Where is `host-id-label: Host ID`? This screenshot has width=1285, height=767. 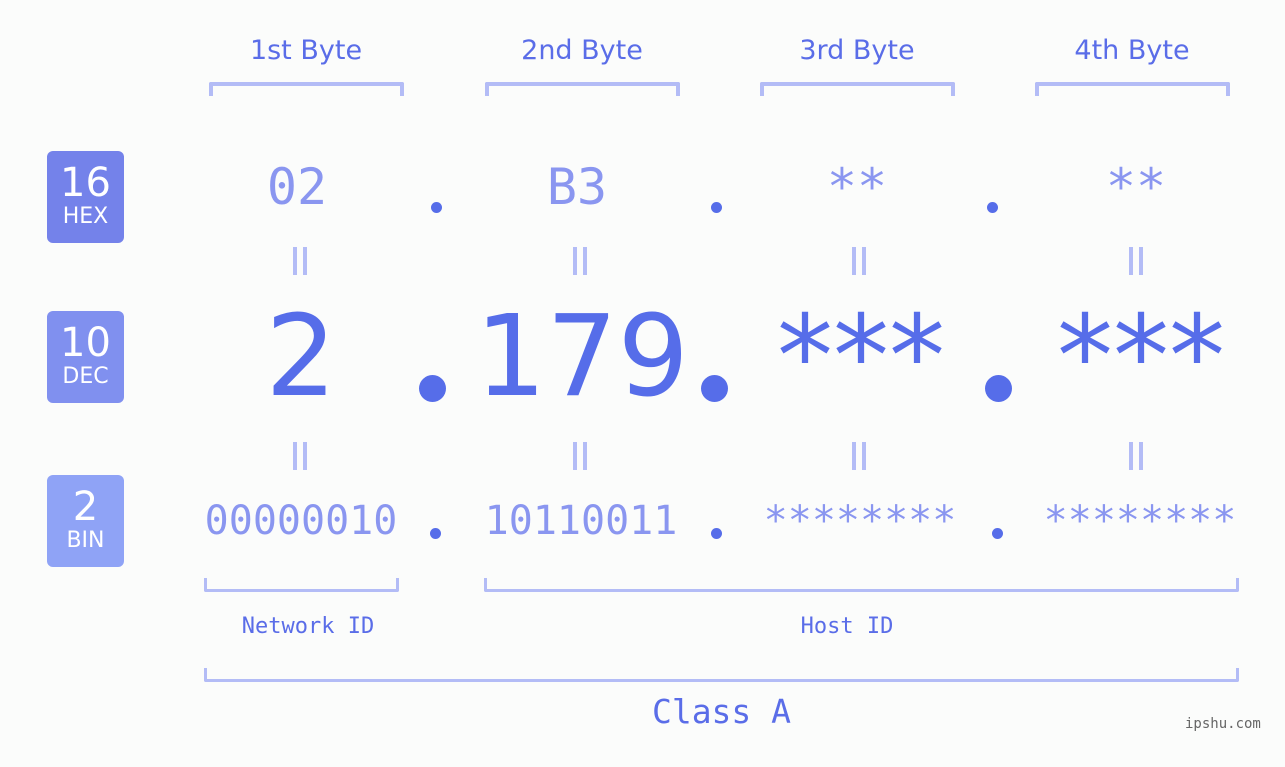 host-id-label: Host ID is located at coordinates (847, 626).